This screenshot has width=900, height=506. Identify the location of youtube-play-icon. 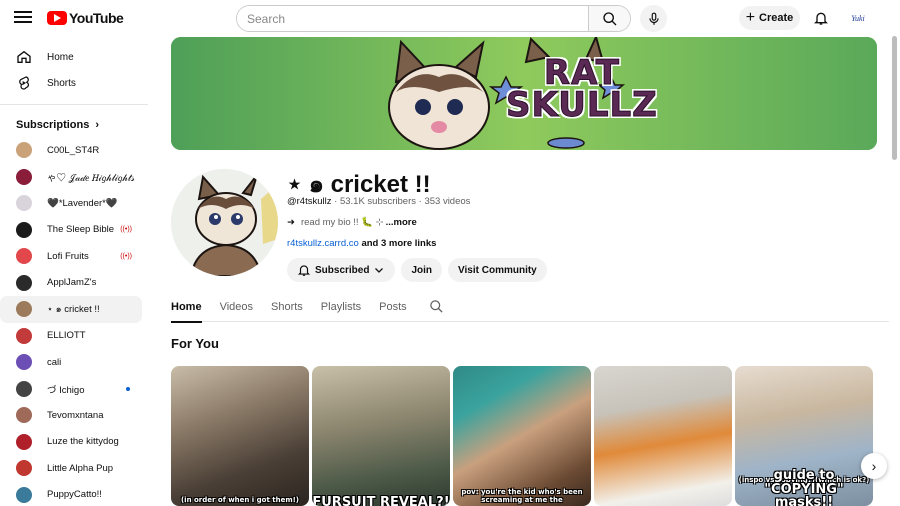
(57, 18).